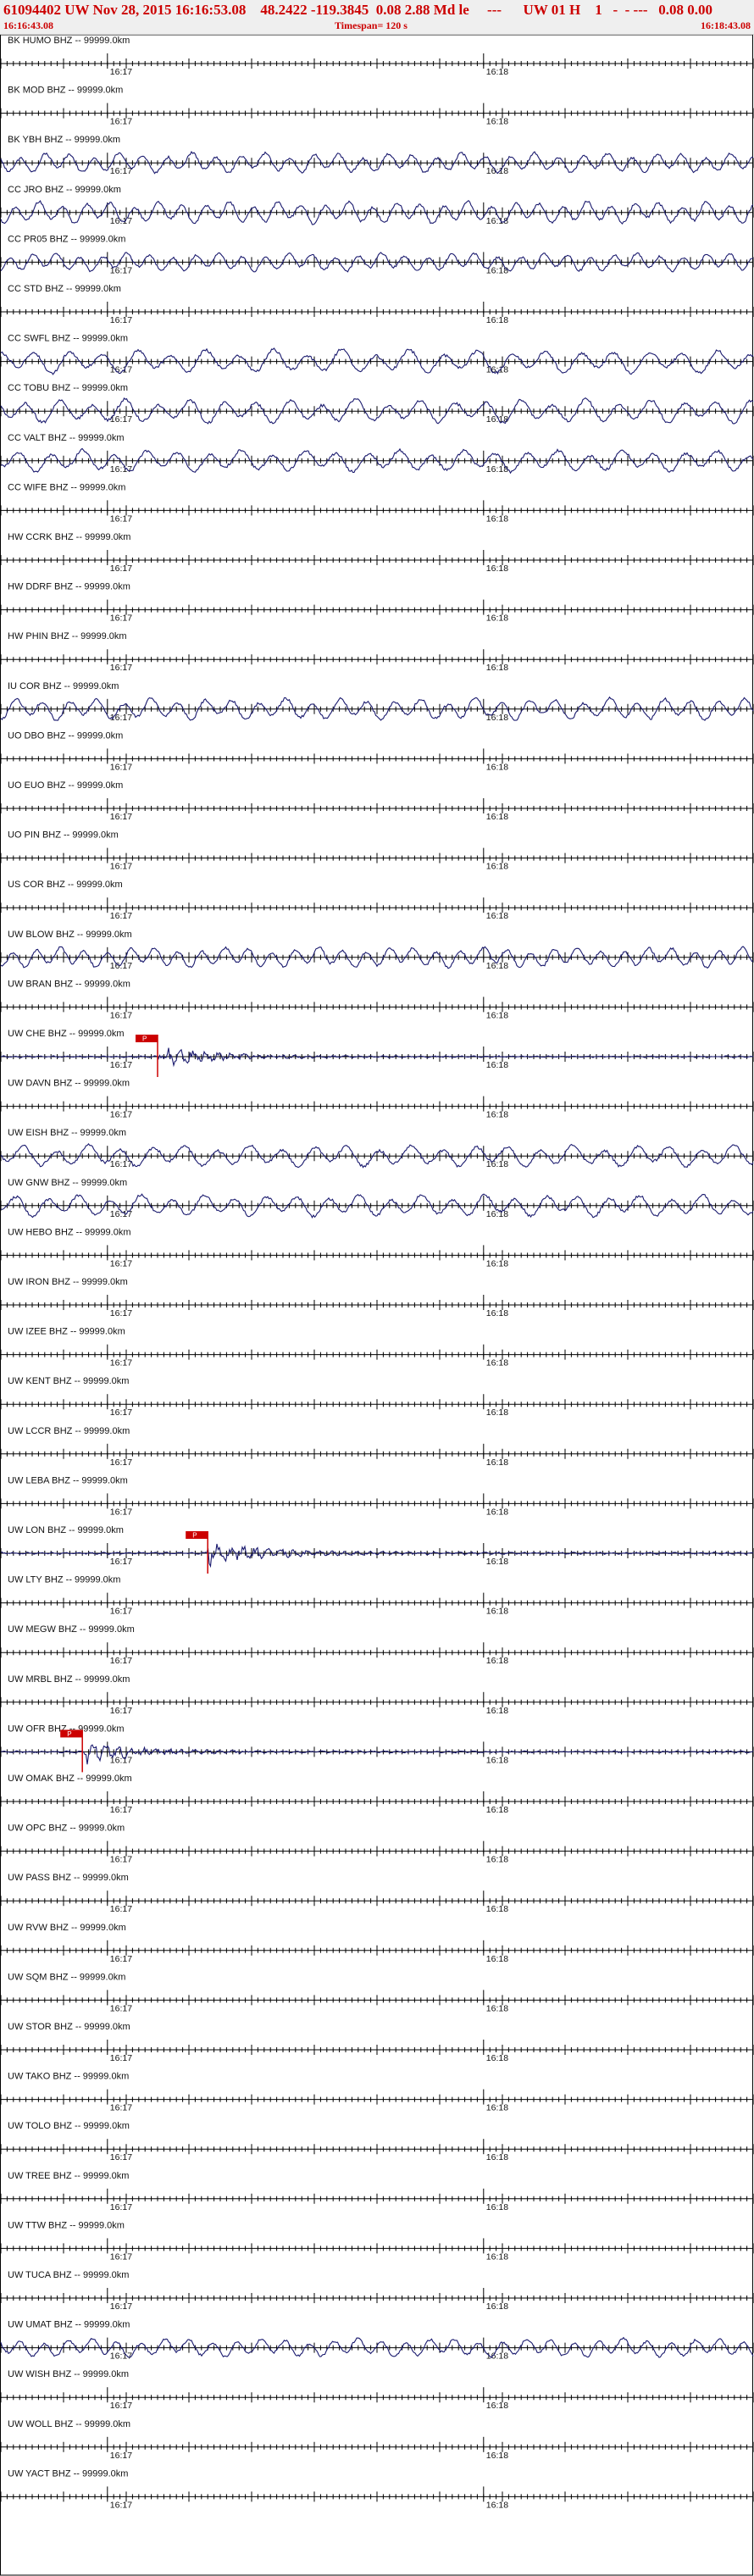 The width and height of the screenshot is (754, 2576). What do you see at coordinates (67, 1133) in the screenshot?
I see `trace-label: UW EISH BHZ -- 99999.0km` at bounding box center [67, 1133].